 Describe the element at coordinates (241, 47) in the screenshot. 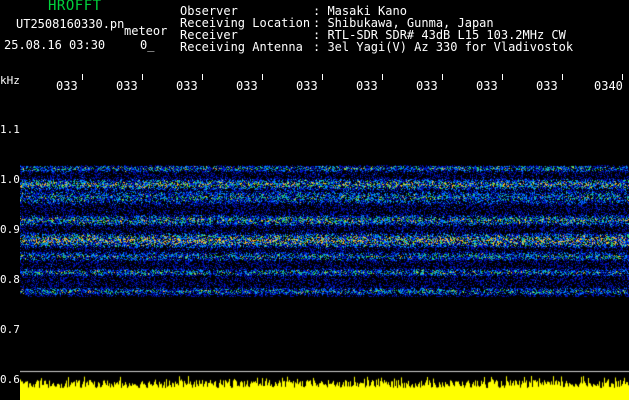

I see `header-label-antenna: Receiving Antenna` at that location.